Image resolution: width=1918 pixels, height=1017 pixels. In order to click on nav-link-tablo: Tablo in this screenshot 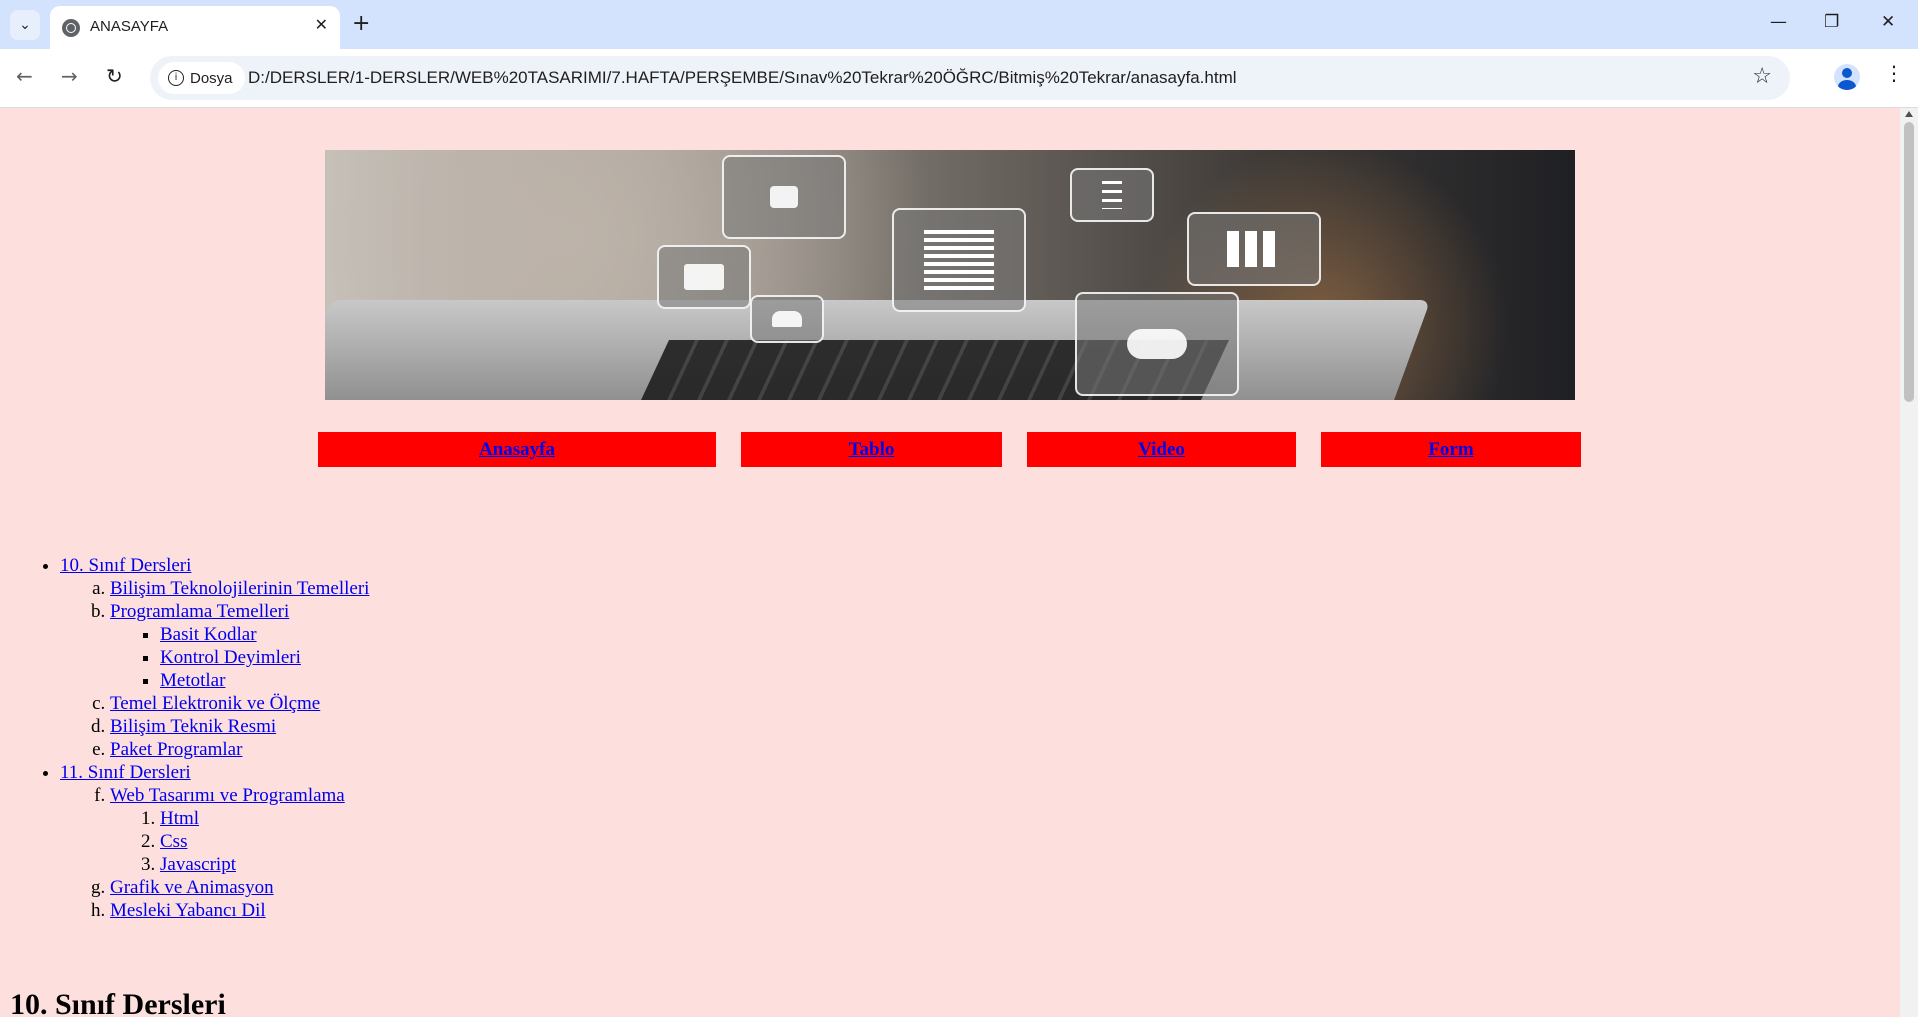, I will do `click(872, 450)`.